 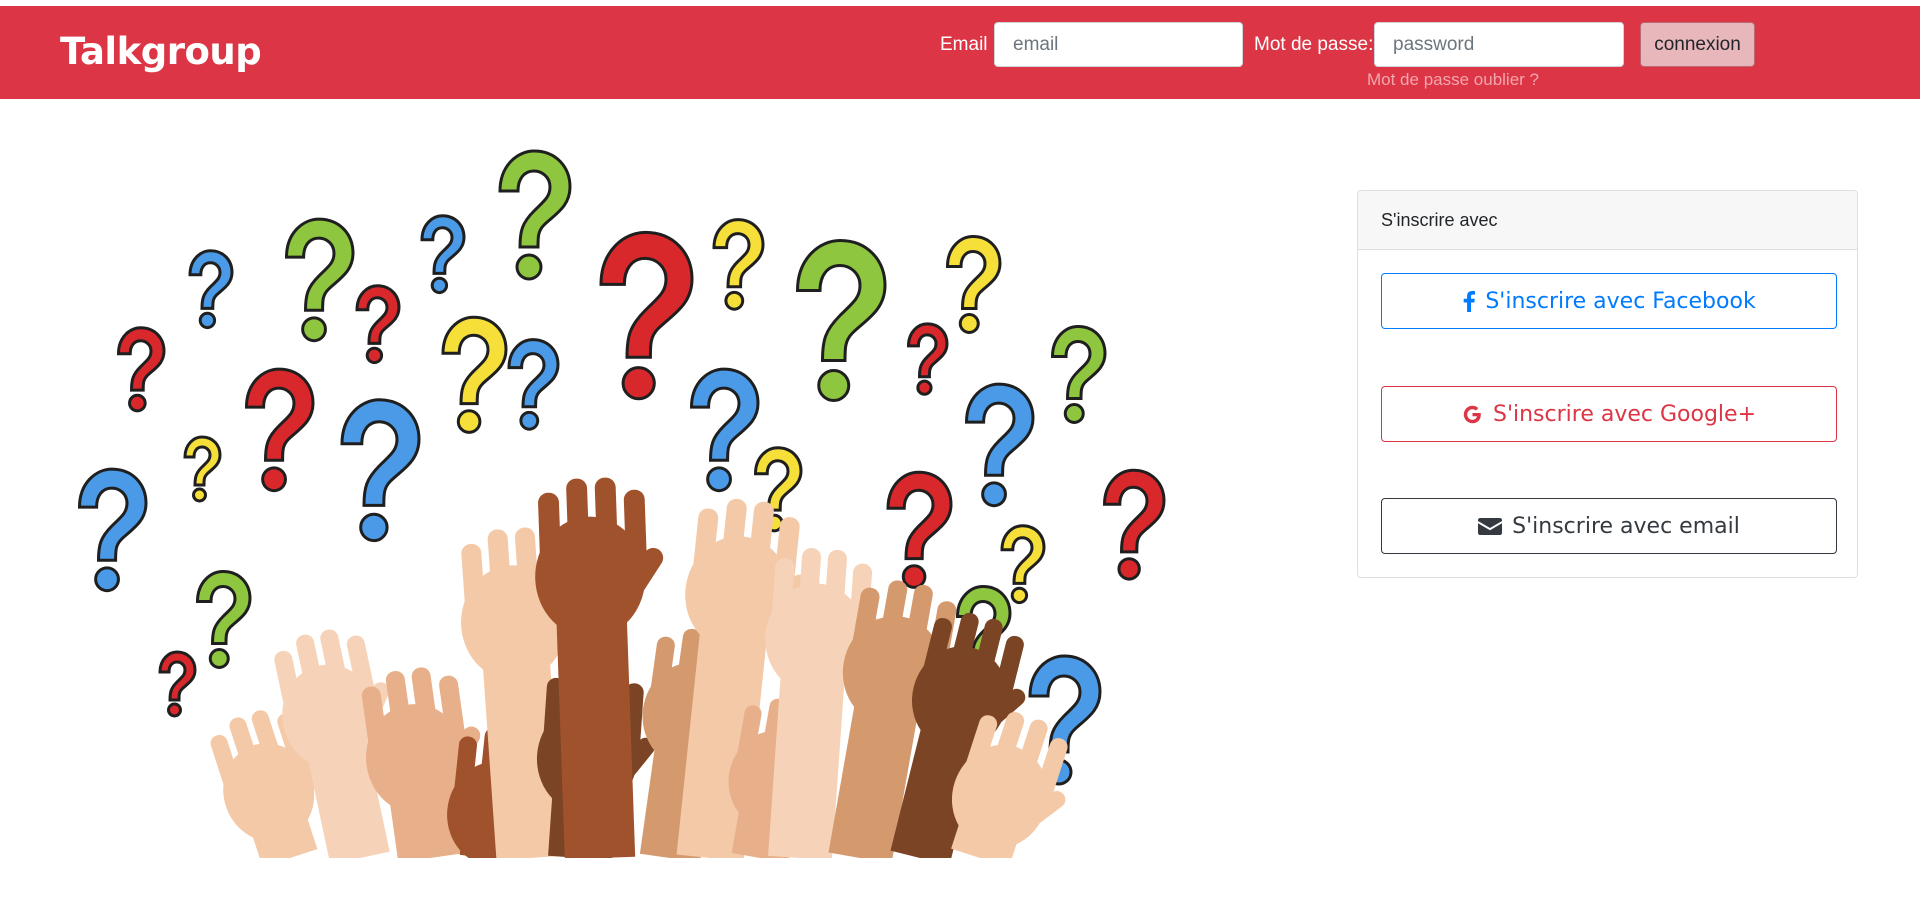 I want to click on signup-card-header: S'inscrire avec, so click(x=1607, y=220).